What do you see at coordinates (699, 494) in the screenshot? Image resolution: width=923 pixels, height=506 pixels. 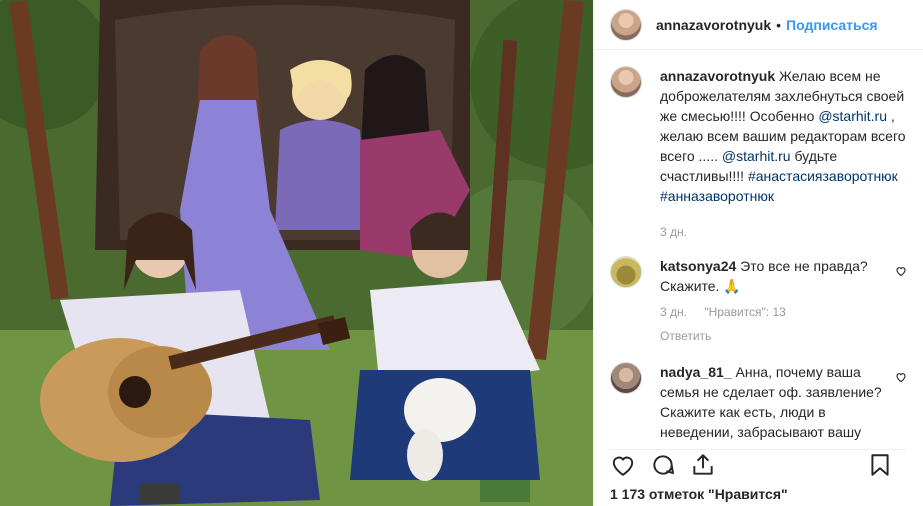 I see `likes-count: 1 173 отметок "Нравится"` at bounding box center [699, 494].